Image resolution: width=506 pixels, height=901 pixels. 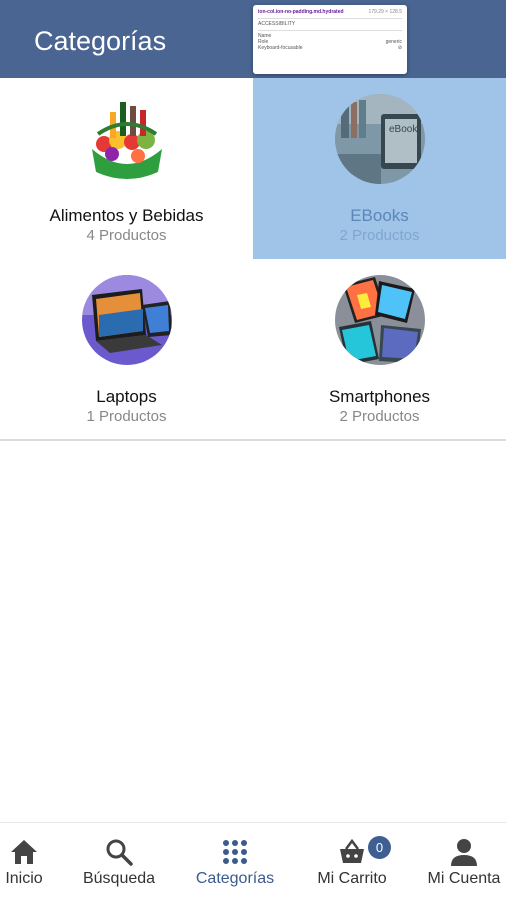 I want to click on nav-label: Inicio, so click(x=24, y=878).